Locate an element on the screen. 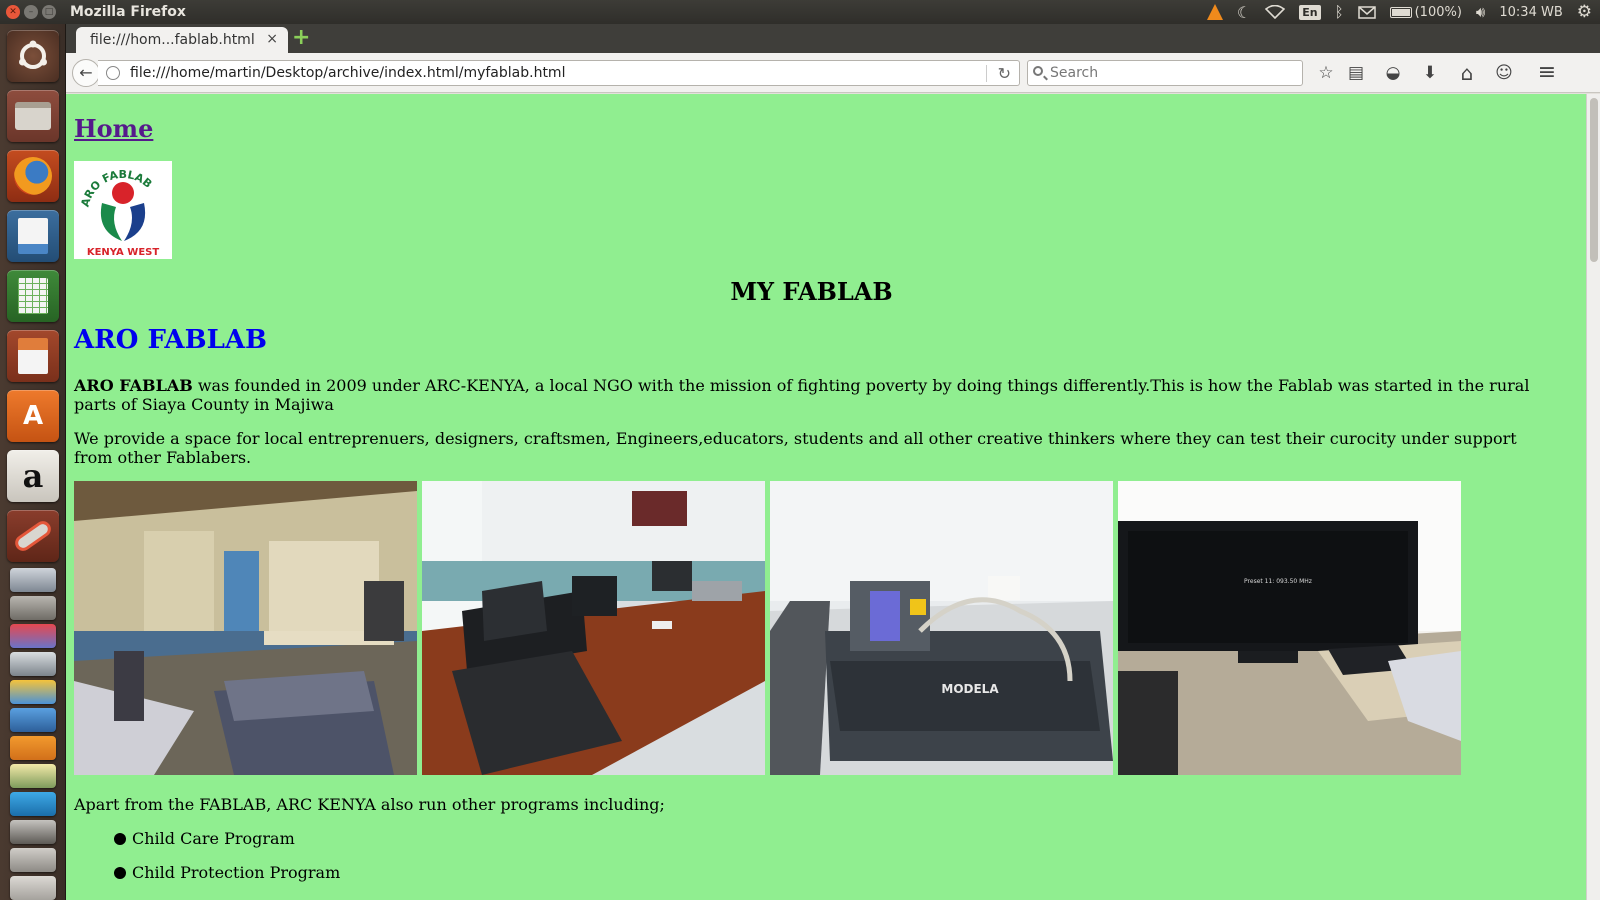 Image resolution: width=1600 pixels, height=900 pixels. maximize-window-icon: □ is located at coordinates (49, 12).